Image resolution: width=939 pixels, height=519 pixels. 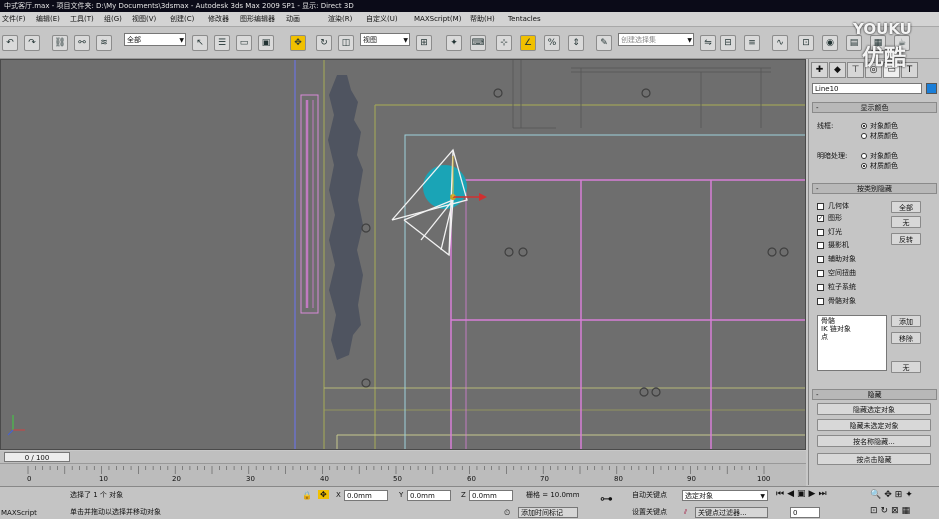 I want to click on list-item: 骨骼, so click(x=852, y=321).